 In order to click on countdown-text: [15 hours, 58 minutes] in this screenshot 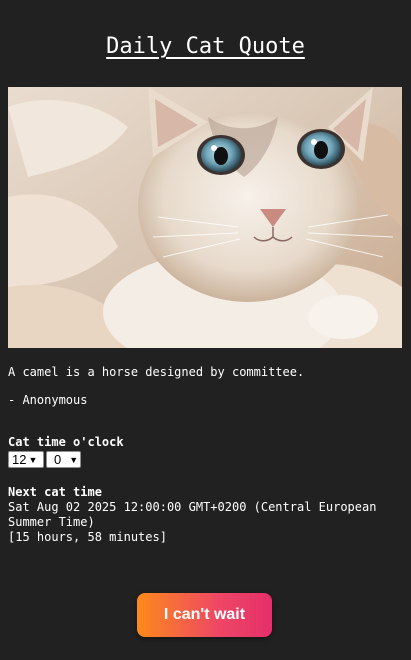, I will do `click(87, 537)`.